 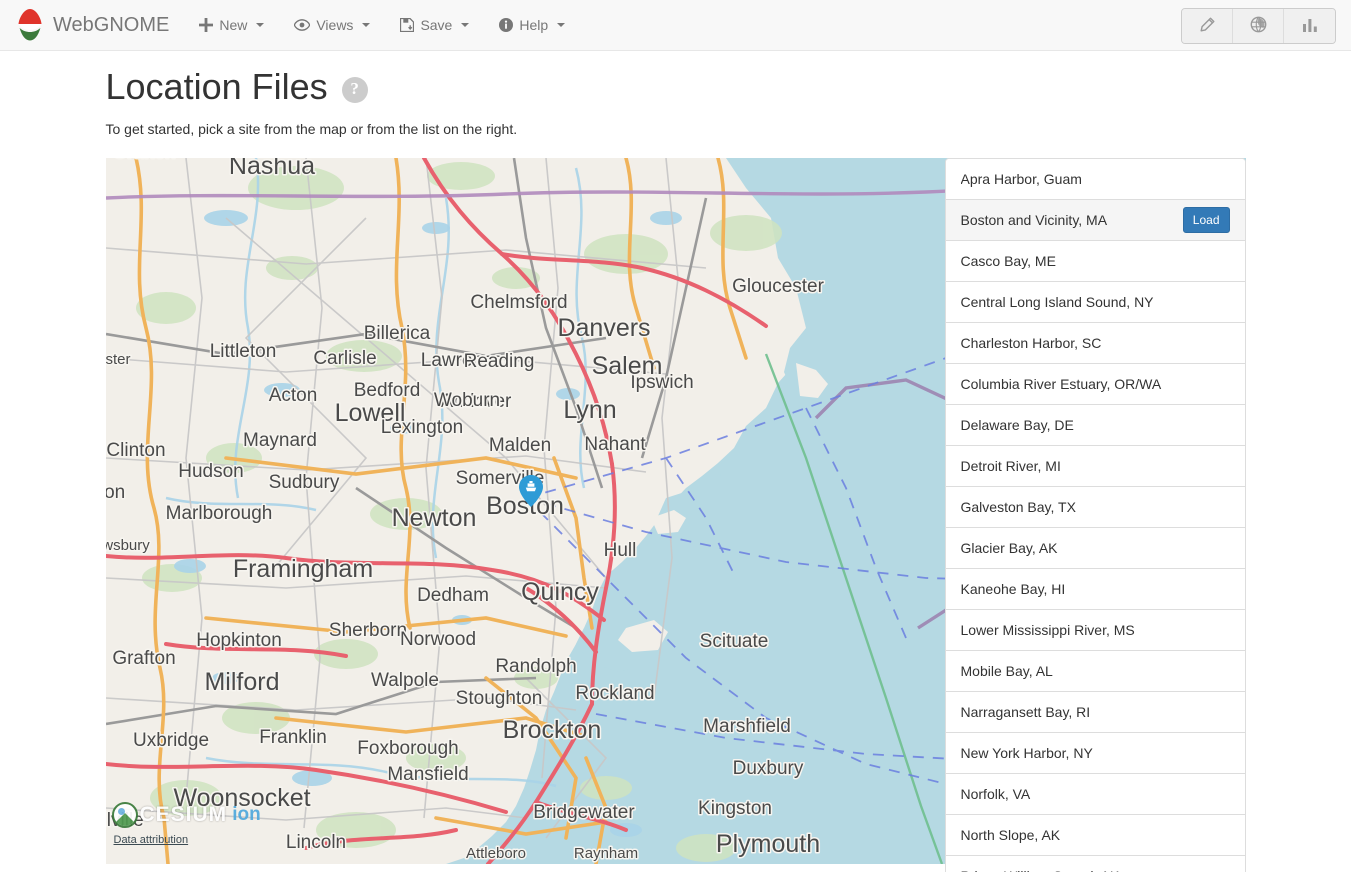 What do you see at coordinates (1008, 260) in the screenshot?
I see `list-item-label: Casco Bay, ME` at bounding box center [1008, 260].